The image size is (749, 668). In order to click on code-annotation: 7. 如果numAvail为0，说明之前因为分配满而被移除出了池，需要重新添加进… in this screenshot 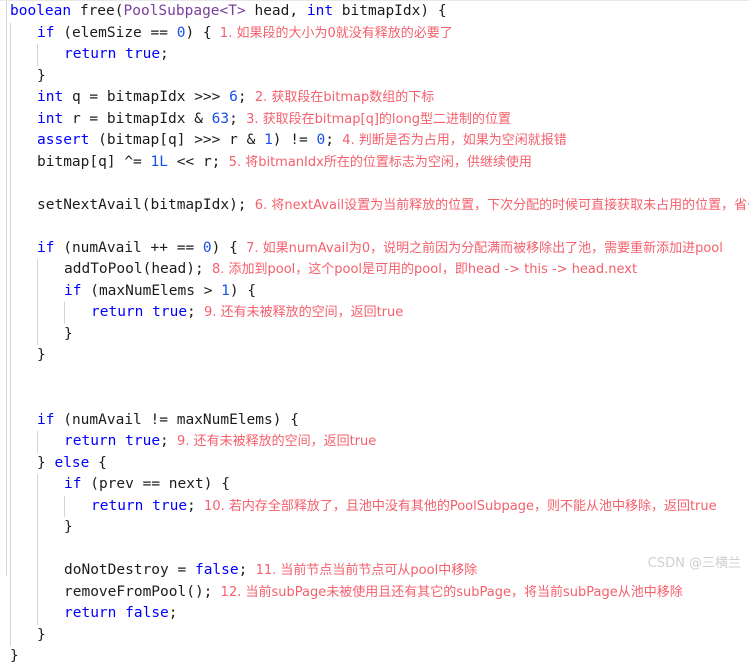, I will do `click(480, 248)`.